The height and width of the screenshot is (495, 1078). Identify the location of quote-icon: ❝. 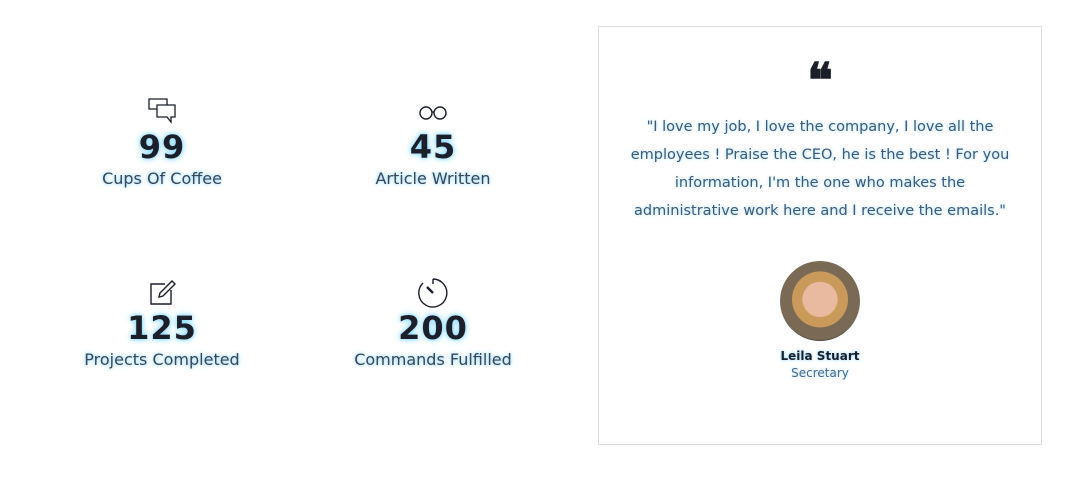
(820, 81).